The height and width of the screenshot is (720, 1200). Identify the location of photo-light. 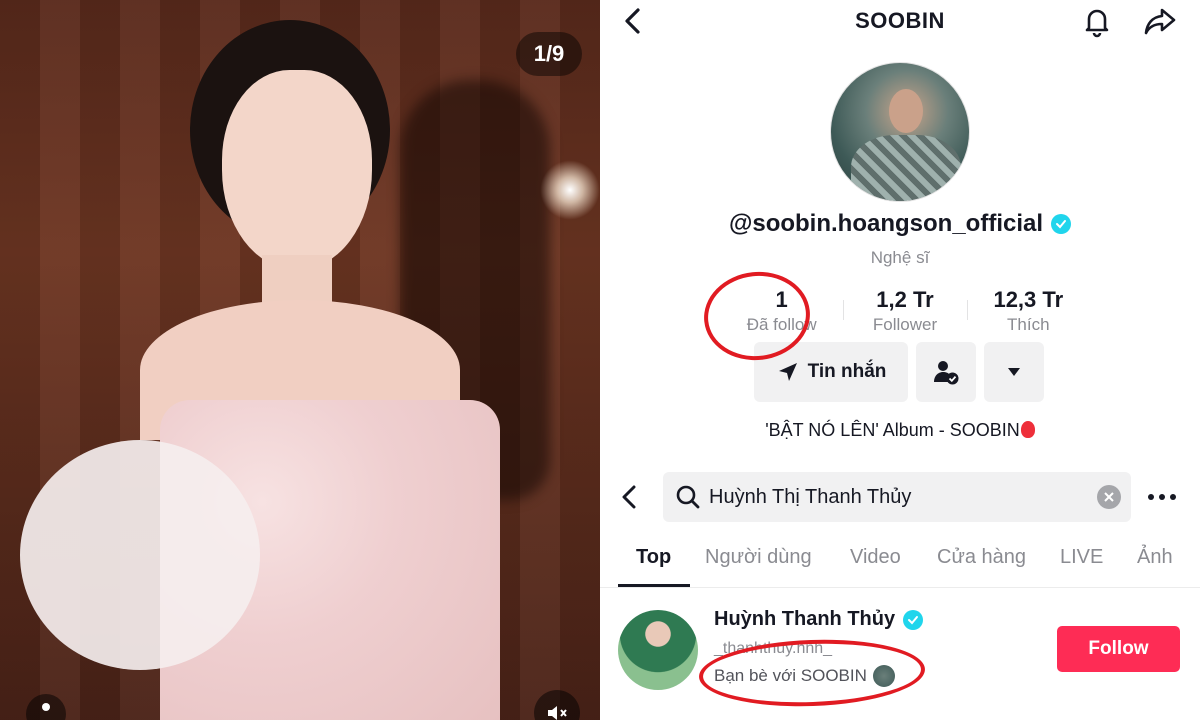
(570, 190).